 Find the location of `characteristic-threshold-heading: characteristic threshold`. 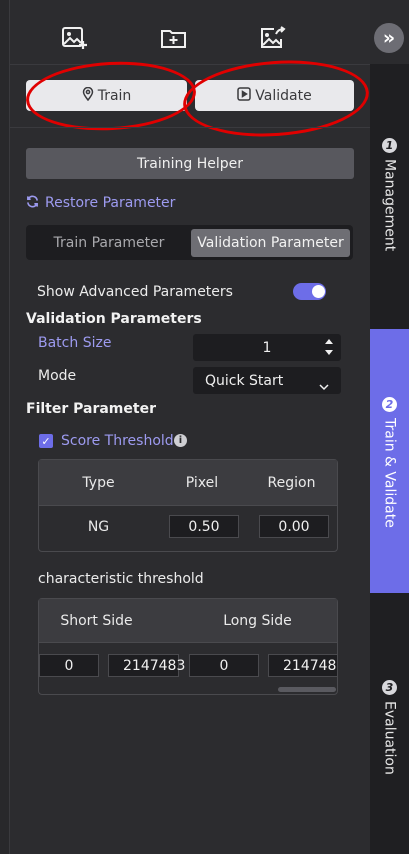

characteristic-threshold-heading: characteristic threshold is located at coordinates (121, 579).